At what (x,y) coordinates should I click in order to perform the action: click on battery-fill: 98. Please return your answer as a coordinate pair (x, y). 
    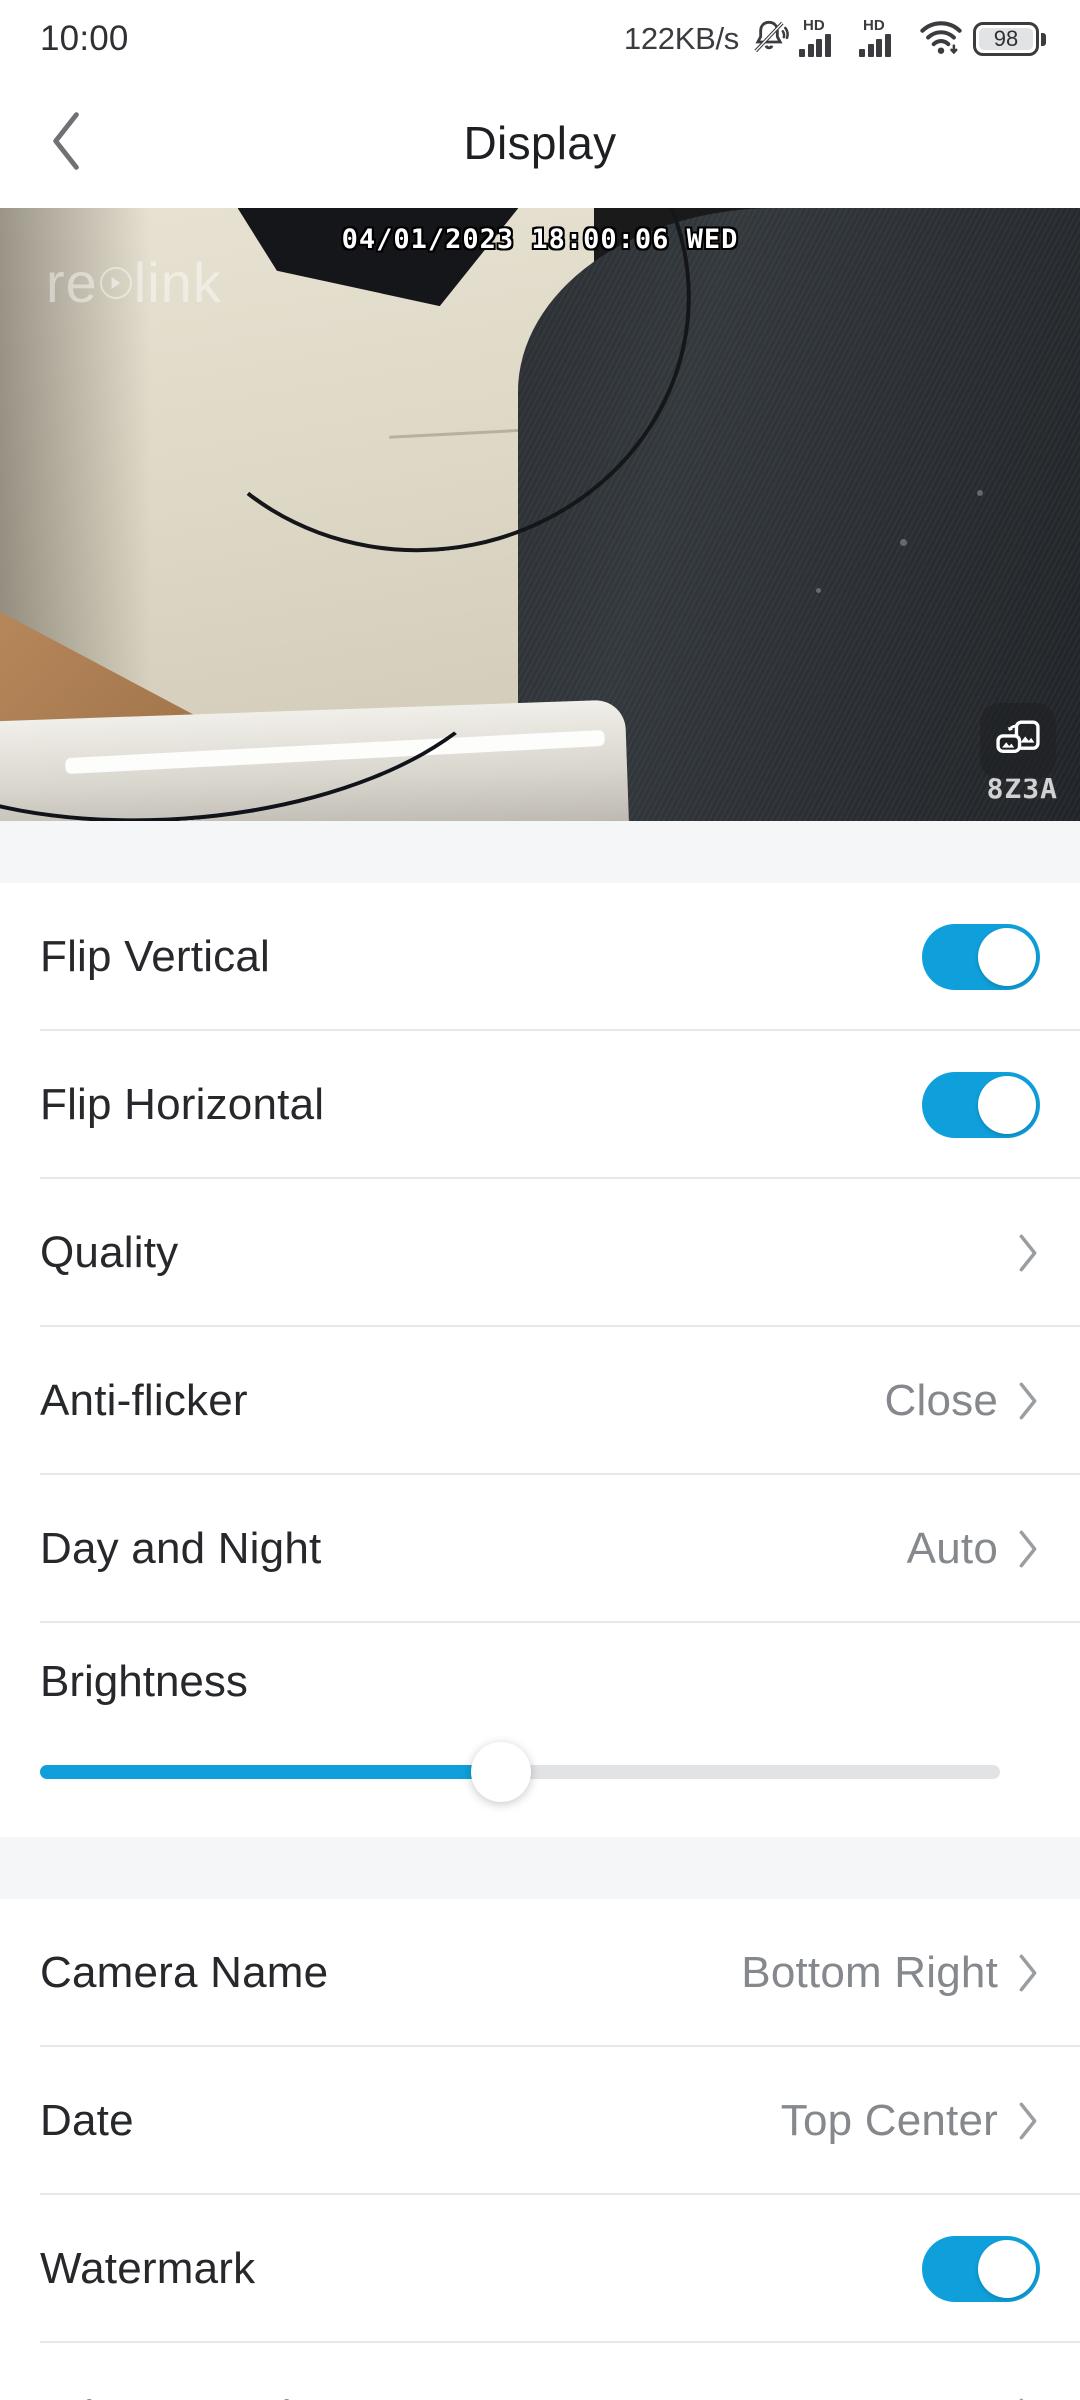
    Looking at the image, I should click on (1006, 39).